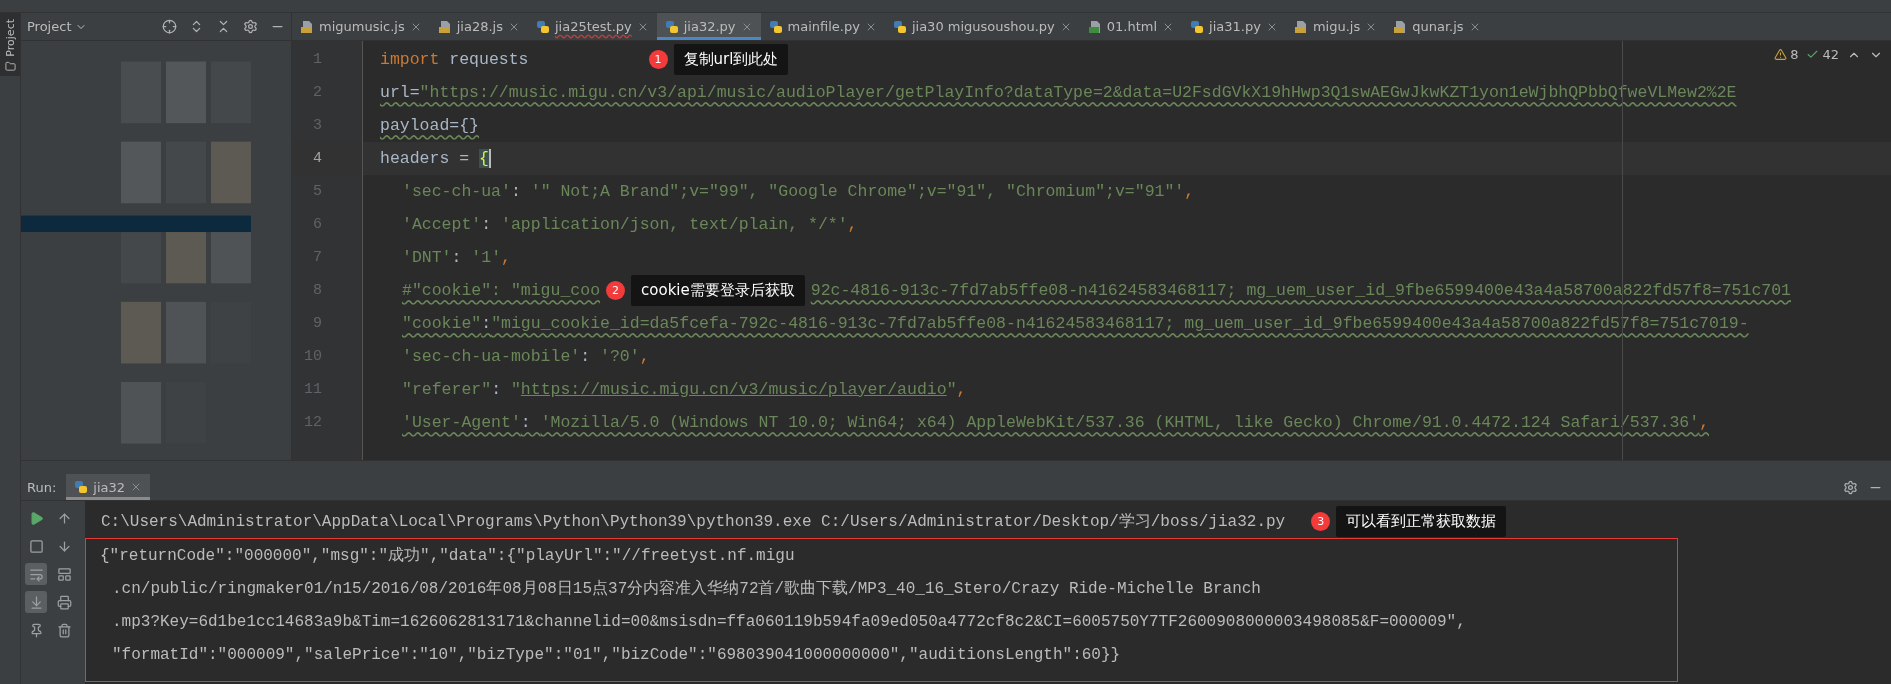 This screenshot has height=684, width=1891. What do you see at coordinates (1421, 521) in the screenshot?
I see `annotation-tooltip: 可以看到正常获取数据` at bounding box center [1421, 521].